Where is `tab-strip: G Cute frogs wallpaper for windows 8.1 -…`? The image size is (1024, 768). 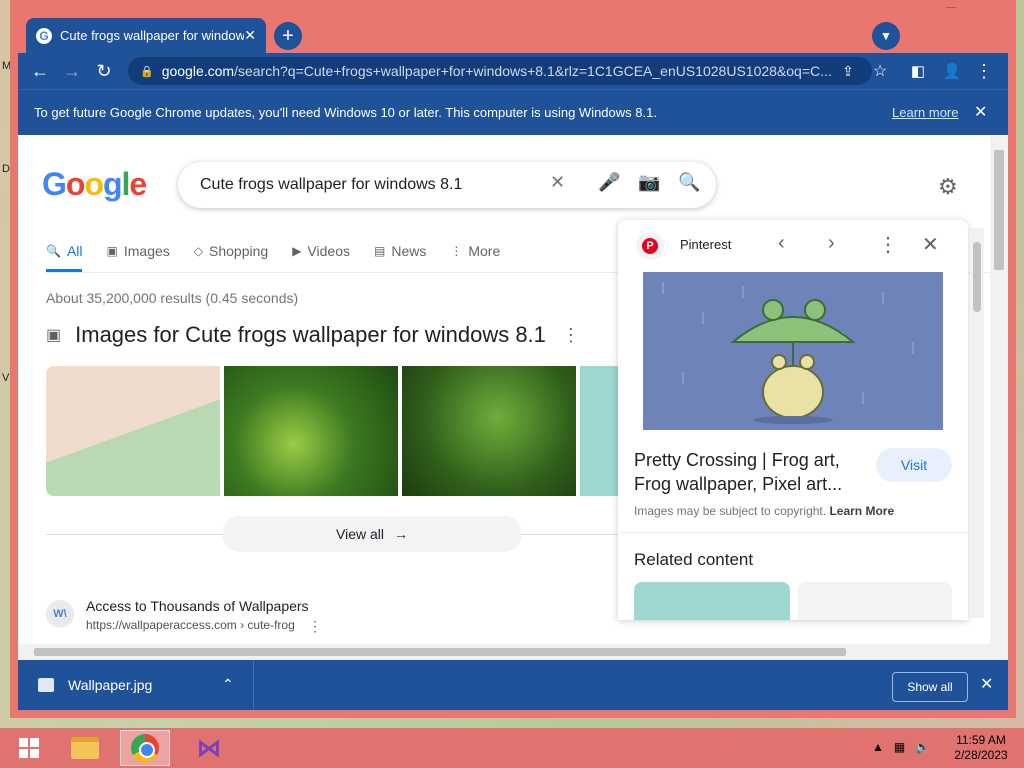 tab-strip: G Cute frogs wallpaper for windows 8.1 -… is located at coordinates (513, 30).